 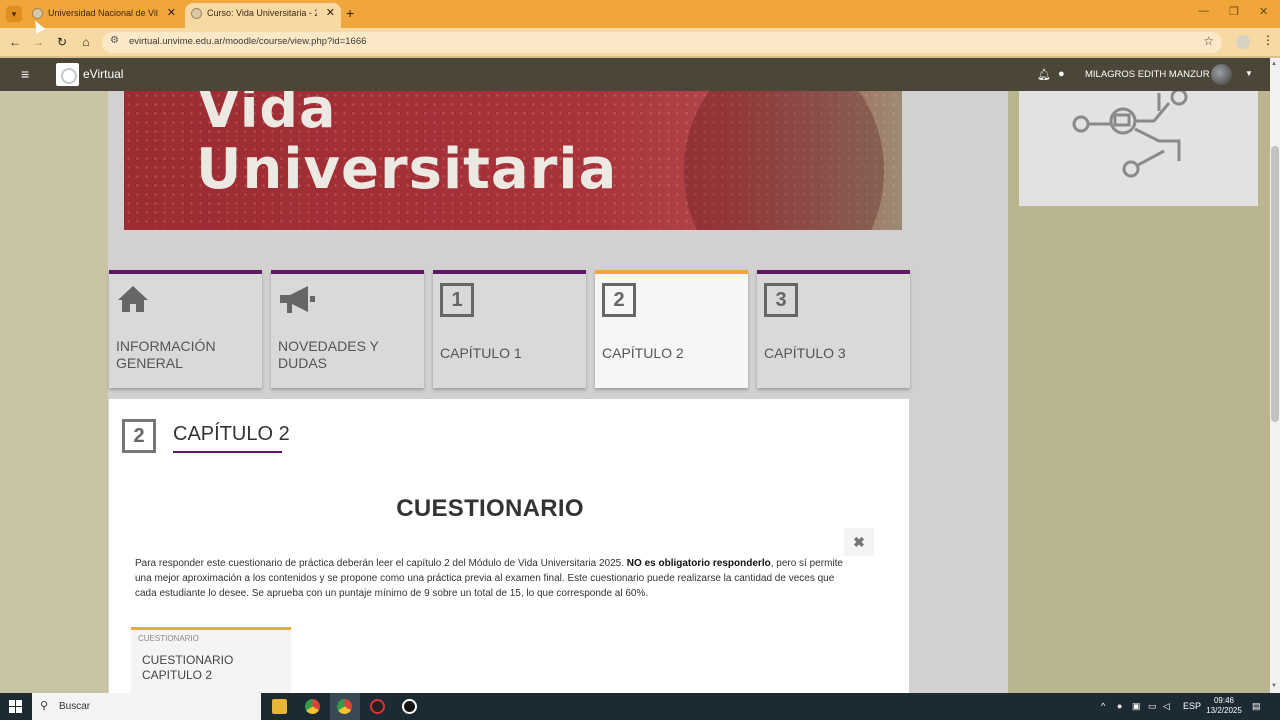 I want to click on section-title: CAPÍTULO 2, so click(x=231, y=434).